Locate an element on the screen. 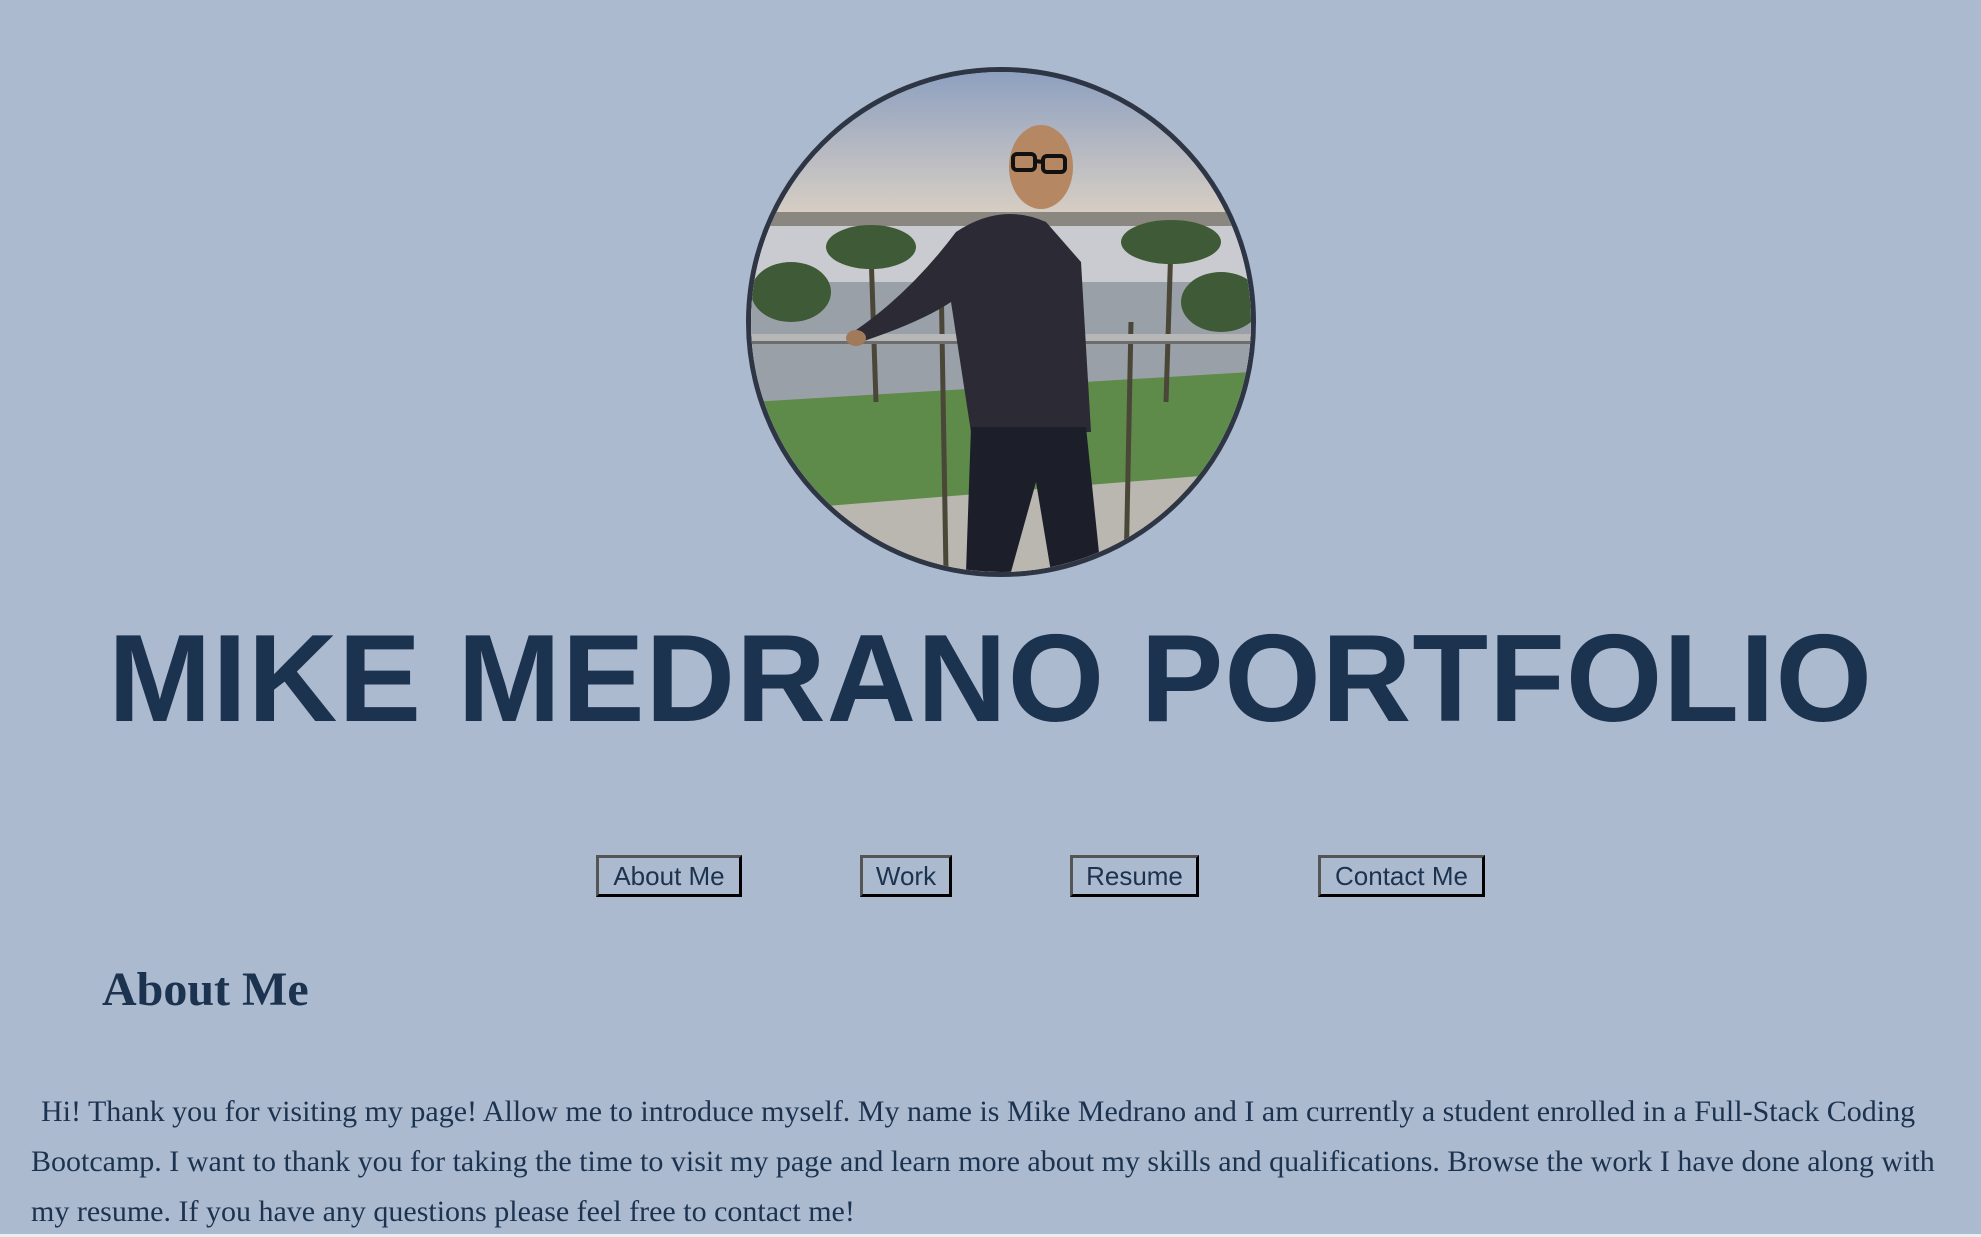 The width and height of the screenshot is (1981, 1237). resume-button: Resume is located at coordinates (1134, 876).